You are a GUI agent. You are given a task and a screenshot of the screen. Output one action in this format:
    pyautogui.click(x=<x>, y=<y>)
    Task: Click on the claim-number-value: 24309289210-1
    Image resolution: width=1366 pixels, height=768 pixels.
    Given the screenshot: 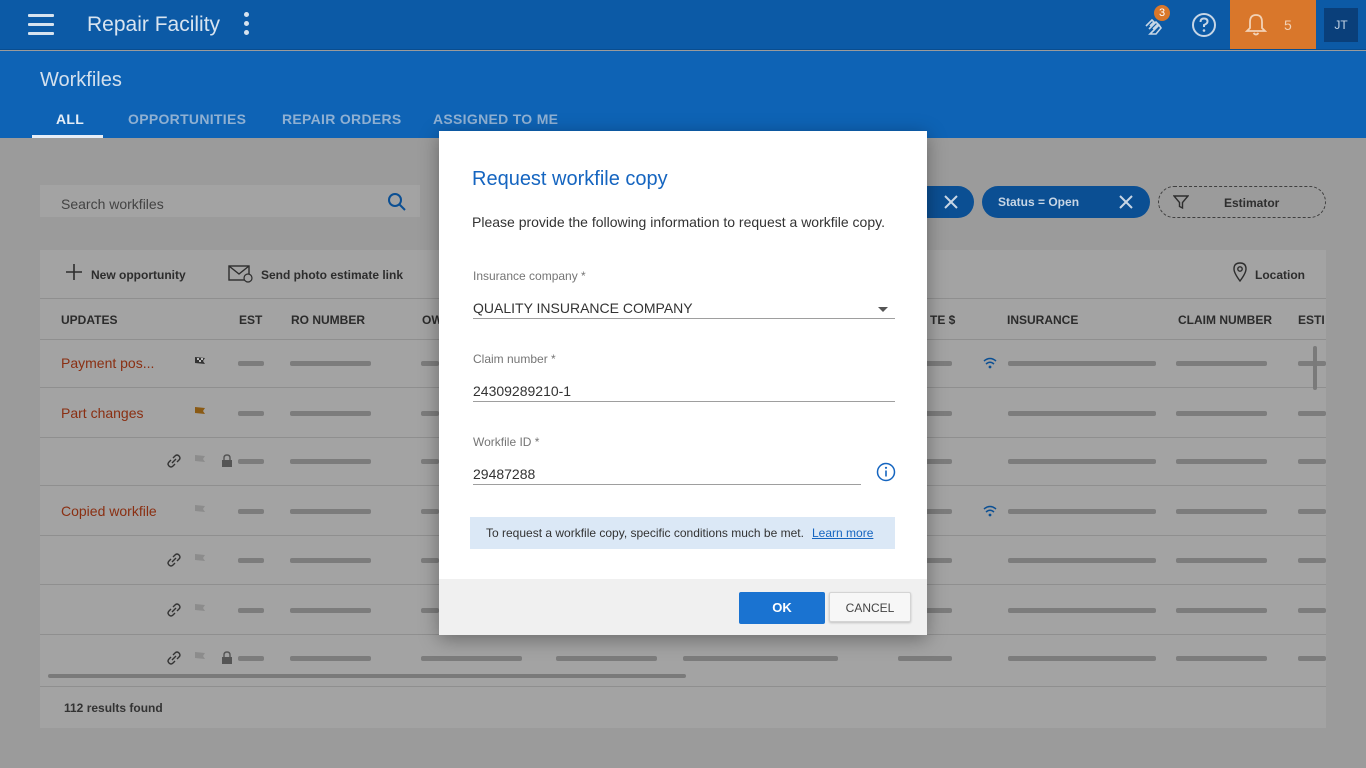 What is the action you would take?
    pyautogui.click(x=522, y=391)
    